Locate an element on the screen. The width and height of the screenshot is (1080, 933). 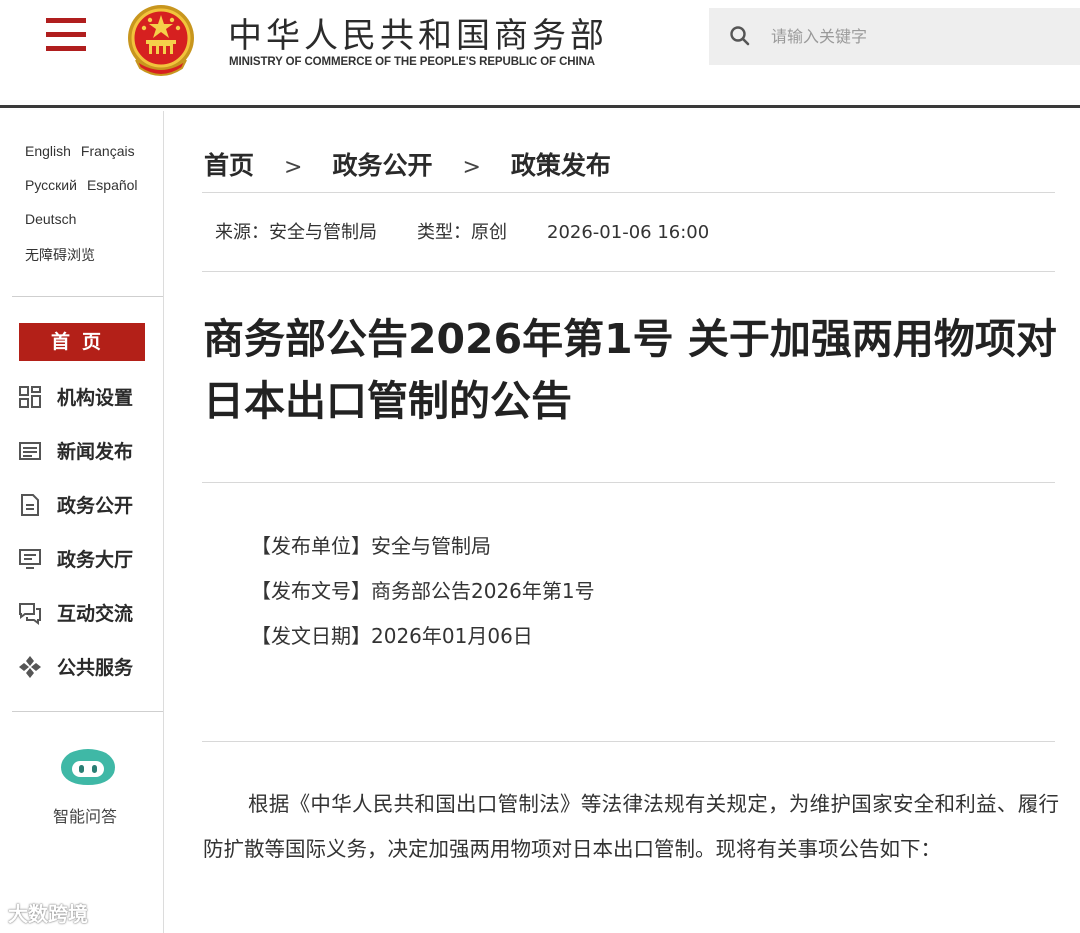
sidebar-item-label: 政务大厅 is located at coordinates (95, 560).